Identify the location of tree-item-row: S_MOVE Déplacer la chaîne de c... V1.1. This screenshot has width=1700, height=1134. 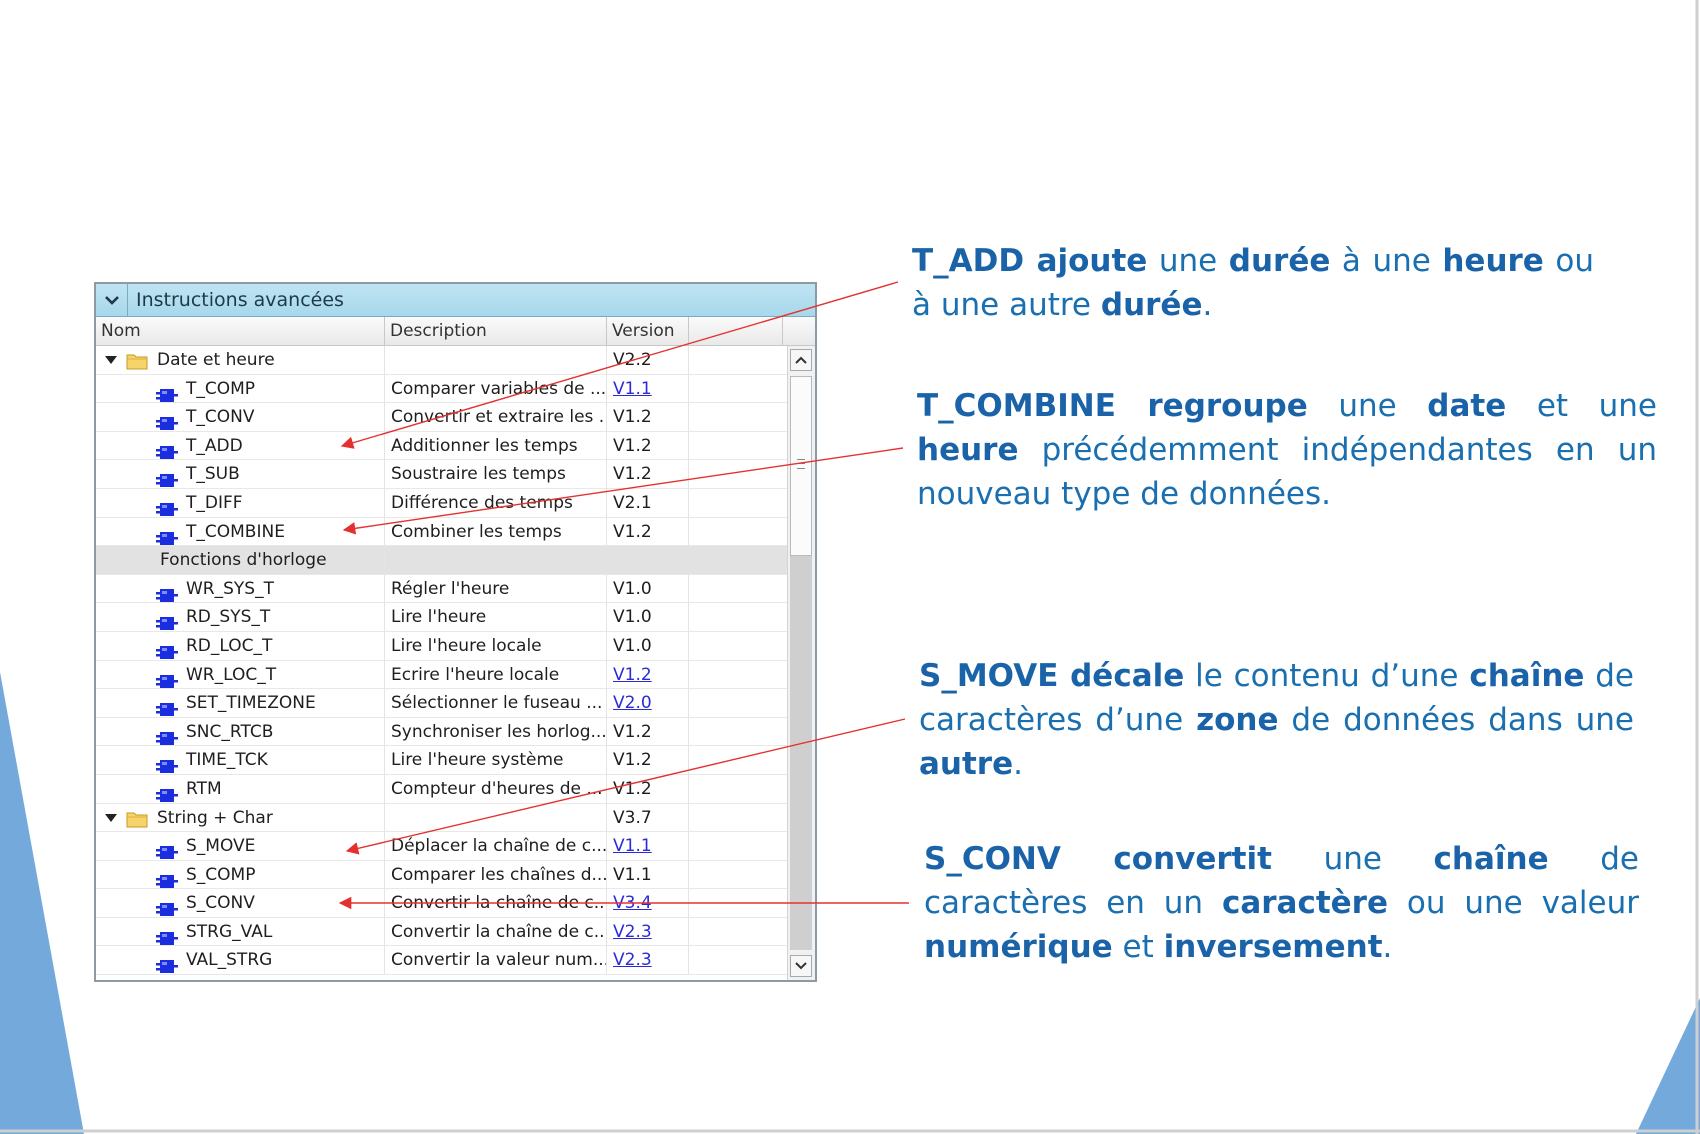
(442, 846).